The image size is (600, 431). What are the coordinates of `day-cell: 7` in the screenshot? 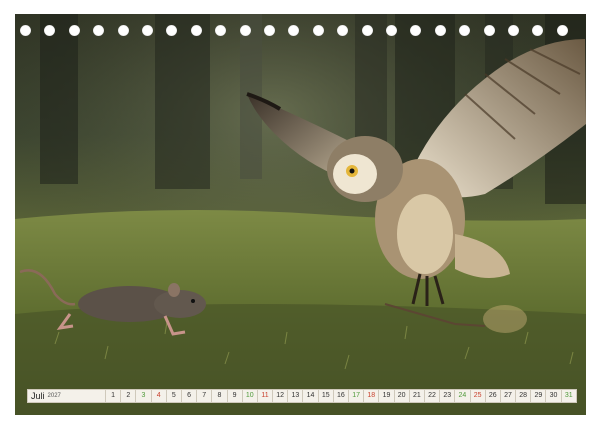 It's located at (205, 396).